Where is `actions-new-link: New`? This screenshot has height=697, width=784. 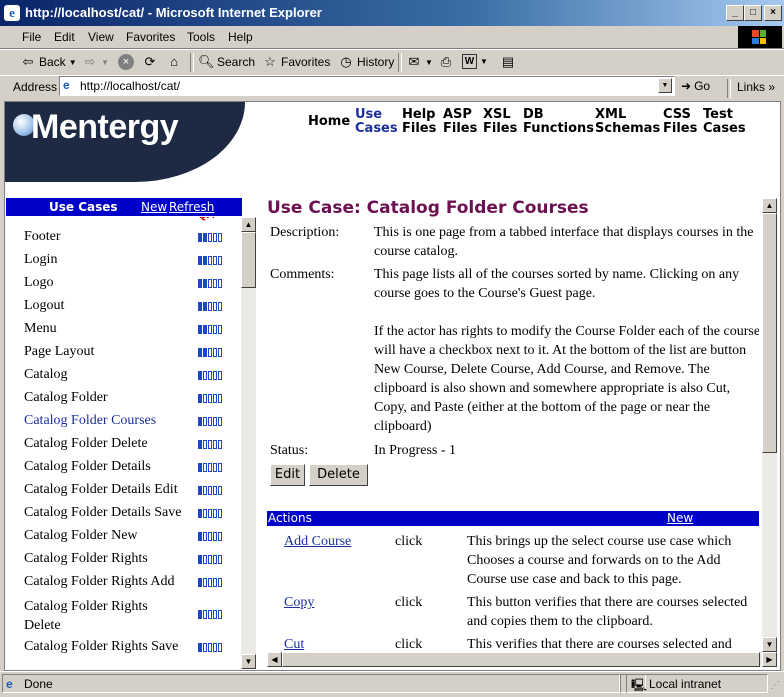 actions-new-link: New is located at coordinates (680, 518).